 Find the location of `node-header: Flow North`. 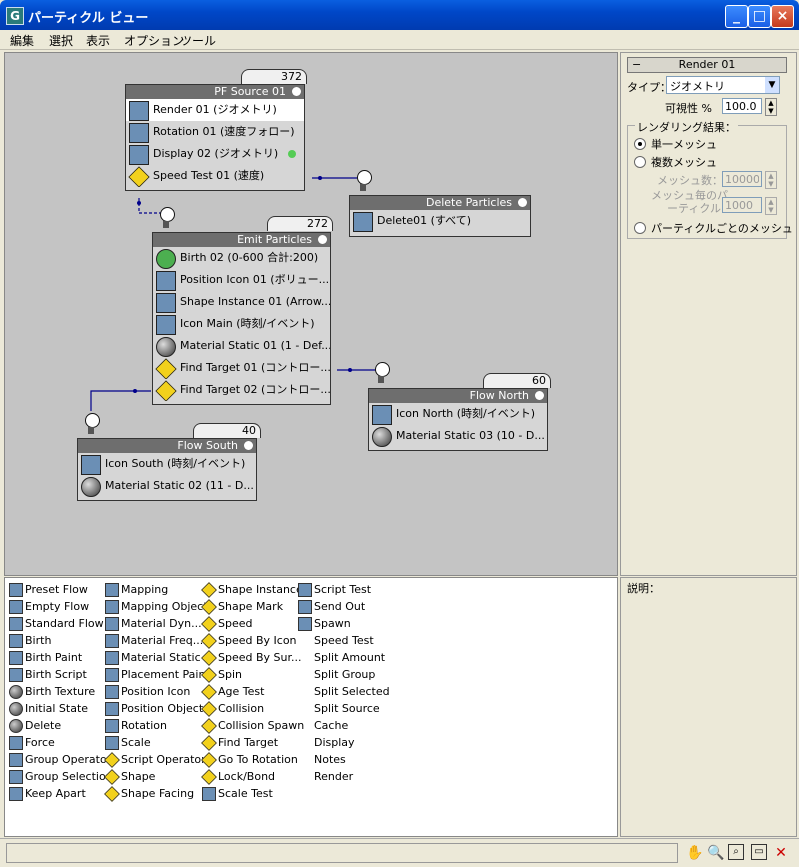

node-header: Flow North is located at coordinates (458, 396).